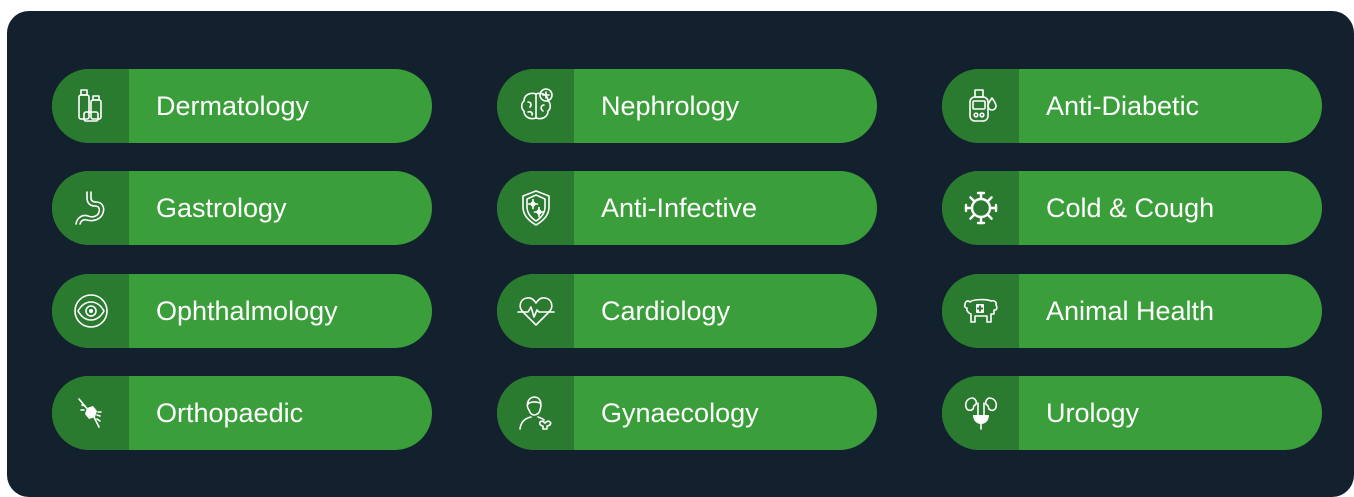  I want to click on kidneys-bladder-icon, so click(980, 413).